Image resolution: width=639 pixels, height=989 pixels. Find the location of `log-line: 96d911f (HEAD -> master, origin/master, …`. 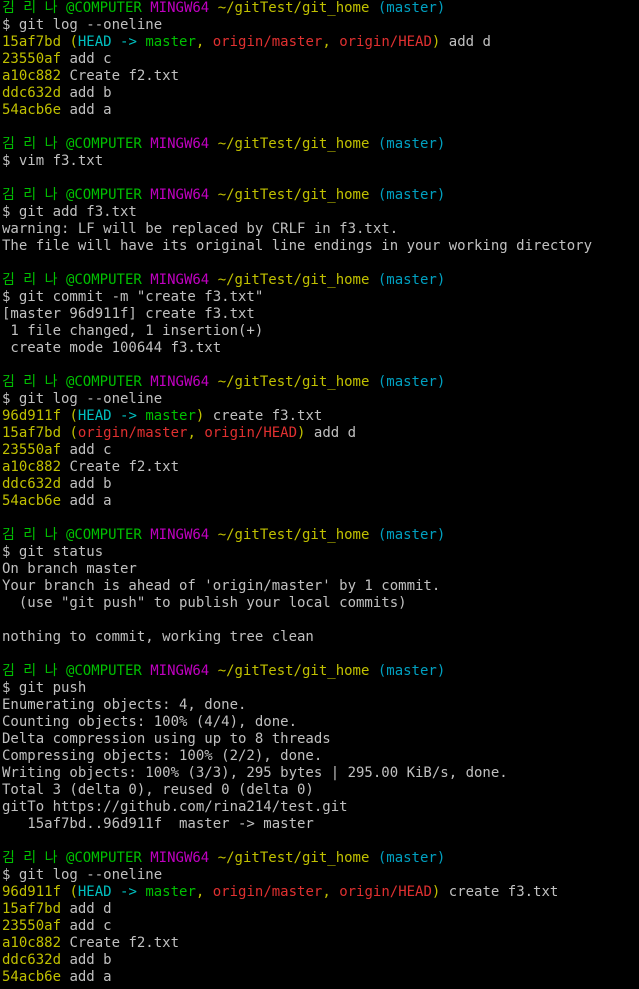

log-line: 96d911f (HEAD -> master, origin/master, … is located at coordinates (319, 892).